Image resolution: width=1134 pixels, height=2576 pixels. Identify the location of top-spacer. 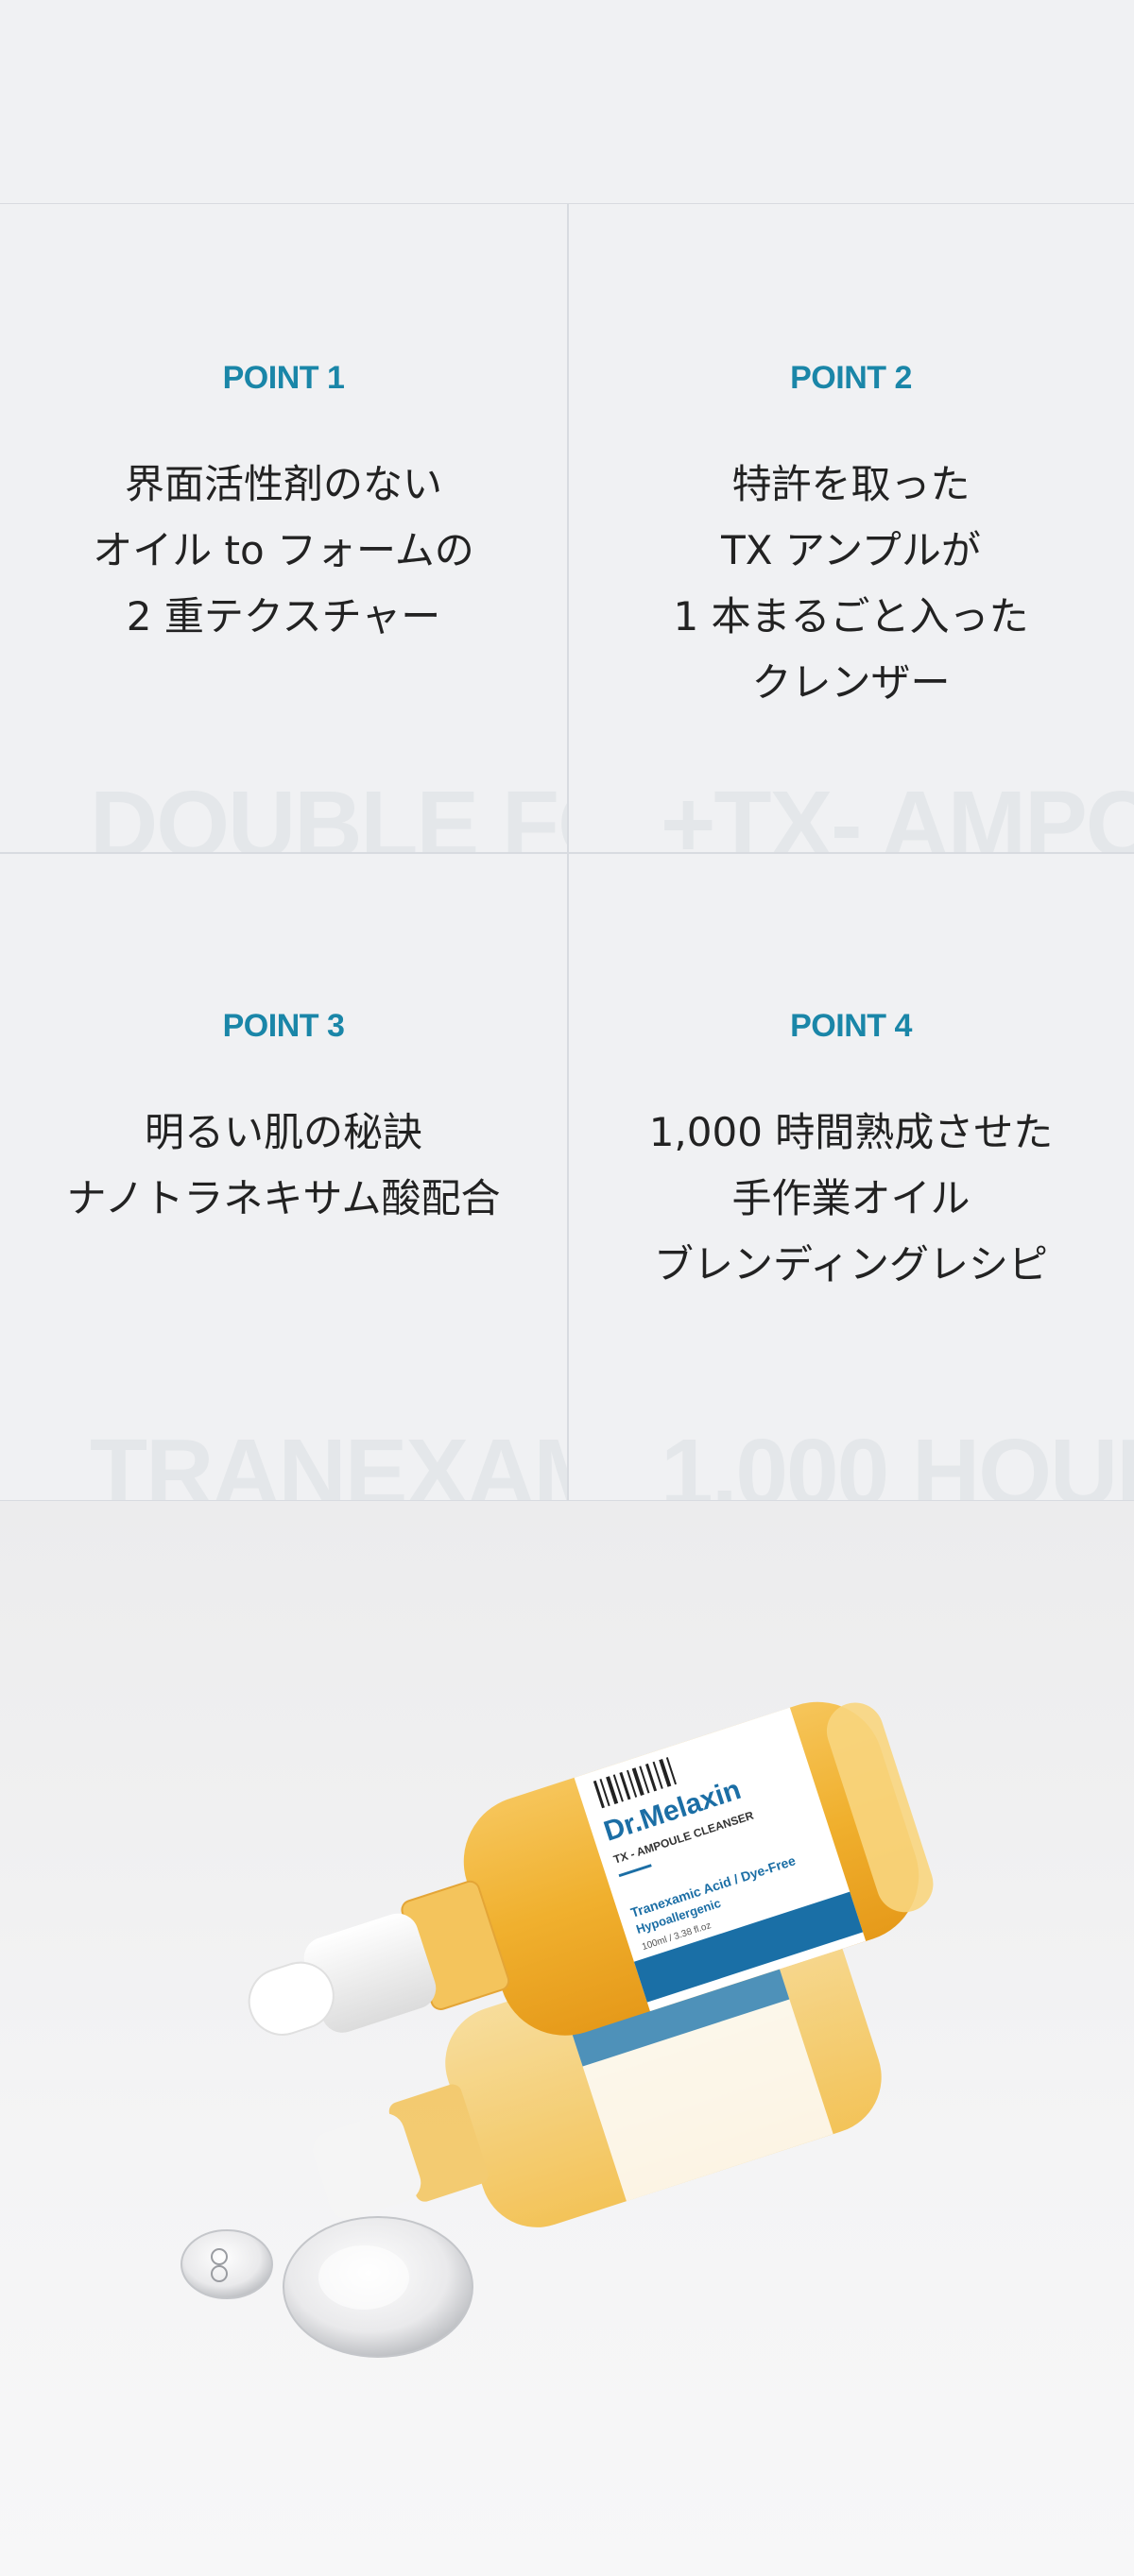
(567, 102).